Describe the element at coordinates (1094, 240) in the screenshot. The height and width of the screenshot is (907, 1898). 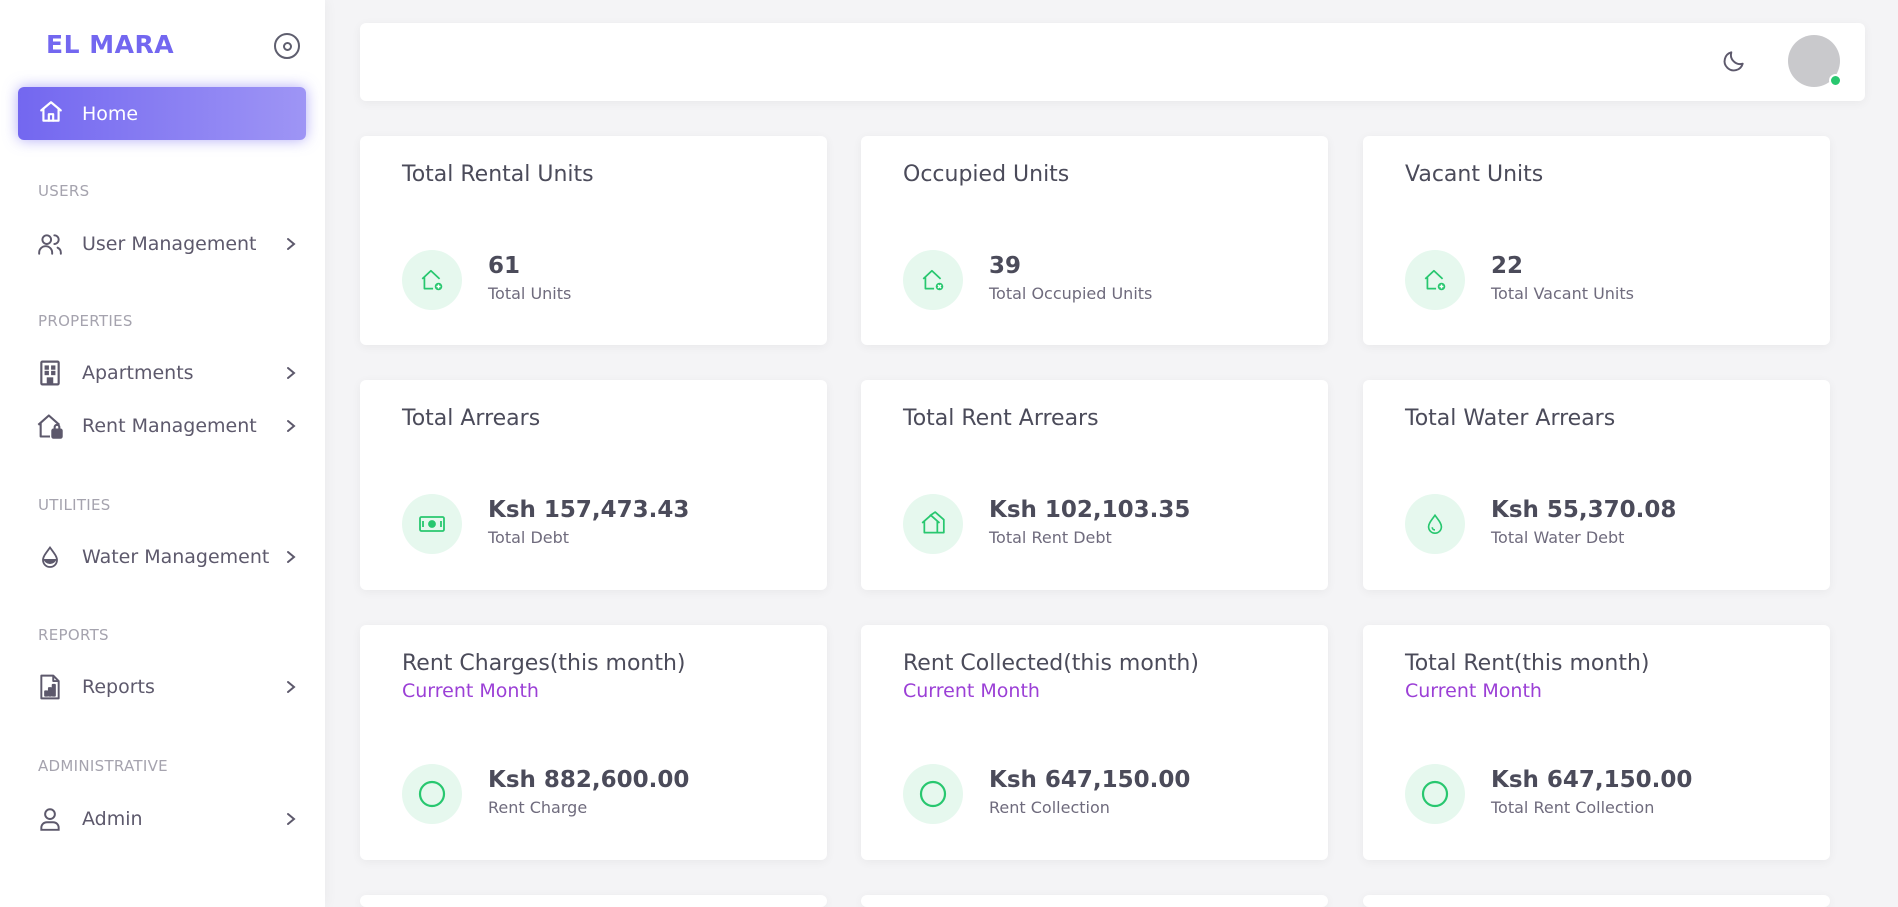
I see `stat-card-occupied-units: Occupied Units 39 Total Occupied Units` at that location.